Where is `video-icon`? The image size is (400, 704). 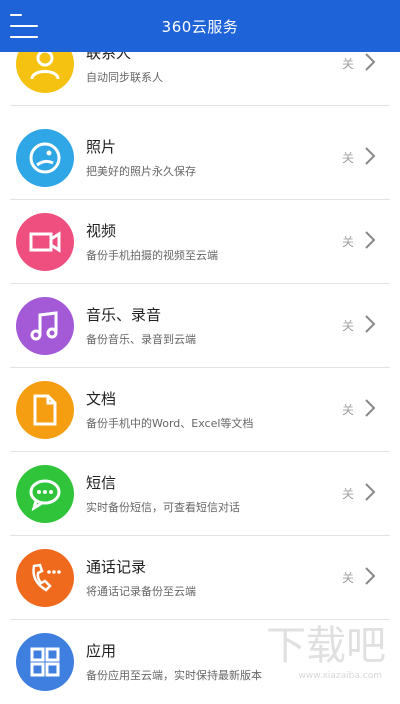
video-icon is located at coordinates (45, 242).